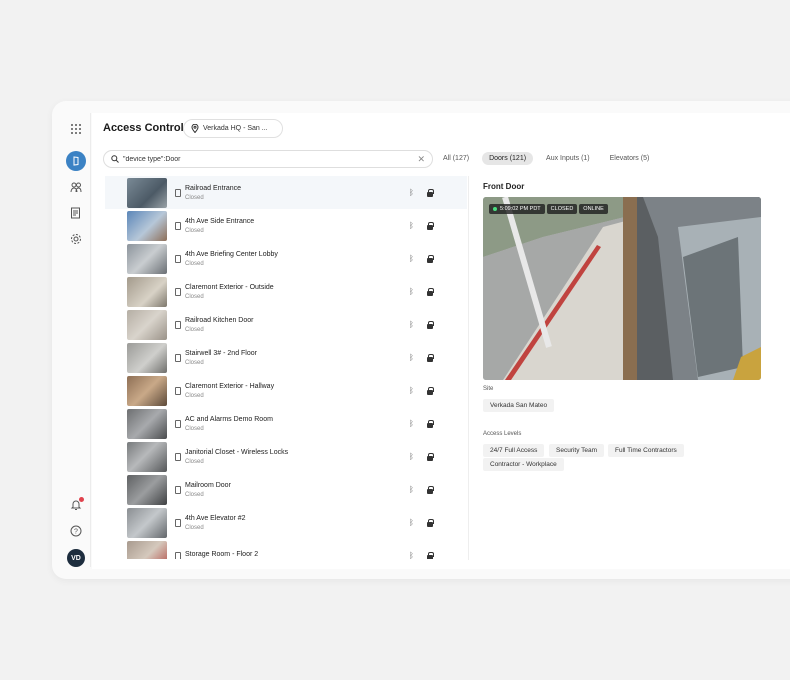 The image size is (790, 680). I want to click on list-item: Stairwell 3# - 2nd Floor Closed ᛒ, so click(286, 357).